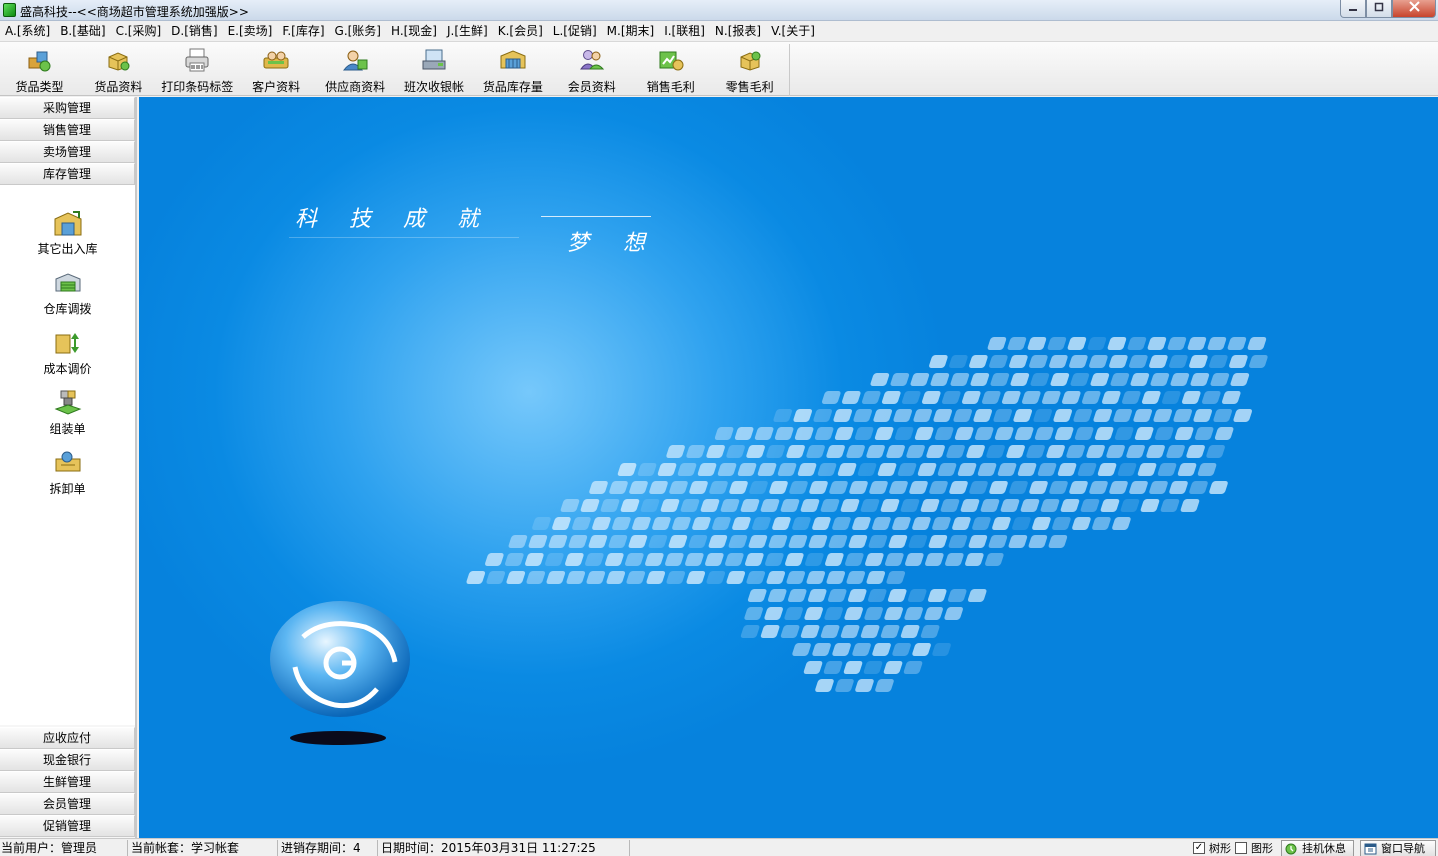  Describe the element at coordinates (67, 237) in the screenshot. I see `launcher-other-inout: 其它出入库` at that location.